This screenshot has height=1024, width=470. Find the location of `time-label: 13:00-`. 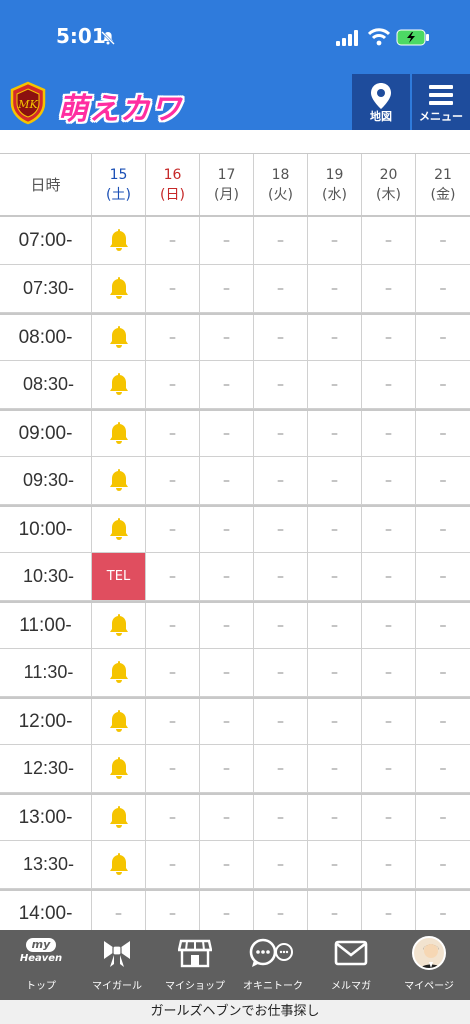

time-label: 13:00- is located at coordinates (45, 817).